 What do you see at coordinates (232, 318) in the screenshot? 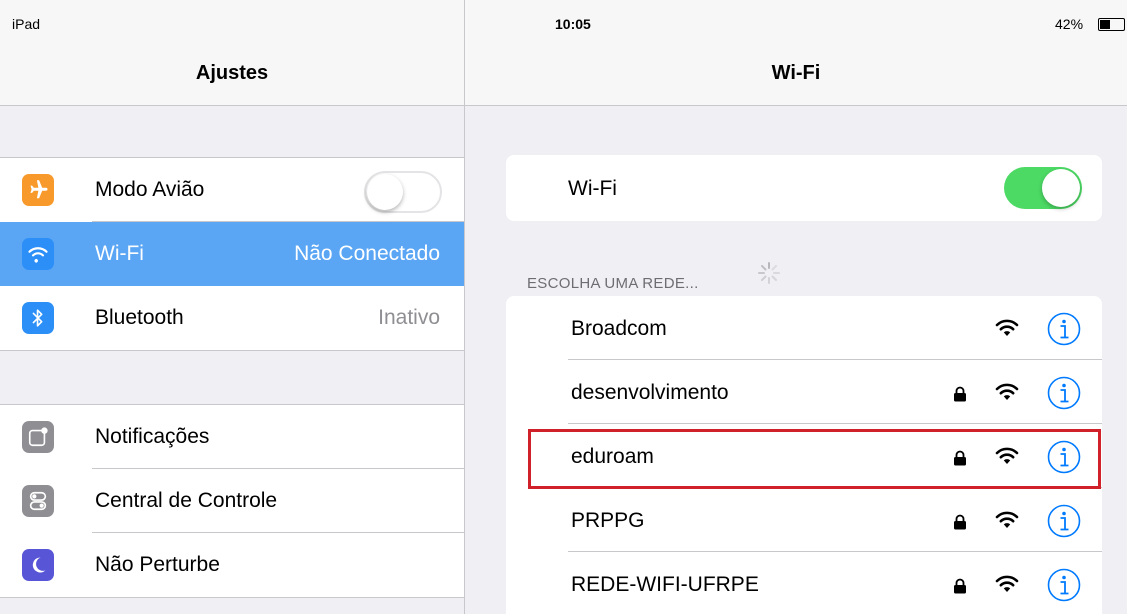
I see `sidebar-item-bluetooth: Bluetooth Inativo` at bounding box center [232, 318].